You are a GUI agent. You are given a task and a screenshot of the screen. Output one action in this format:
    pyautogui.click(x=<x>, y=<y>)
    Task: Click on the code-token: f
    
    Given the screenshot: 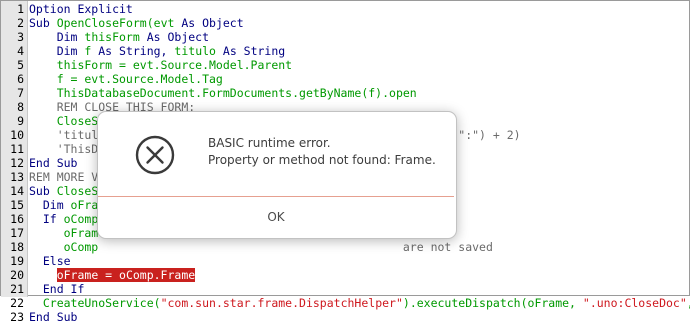 What is the action you would take?
    pyautogui.click(x=91, y=51)
    